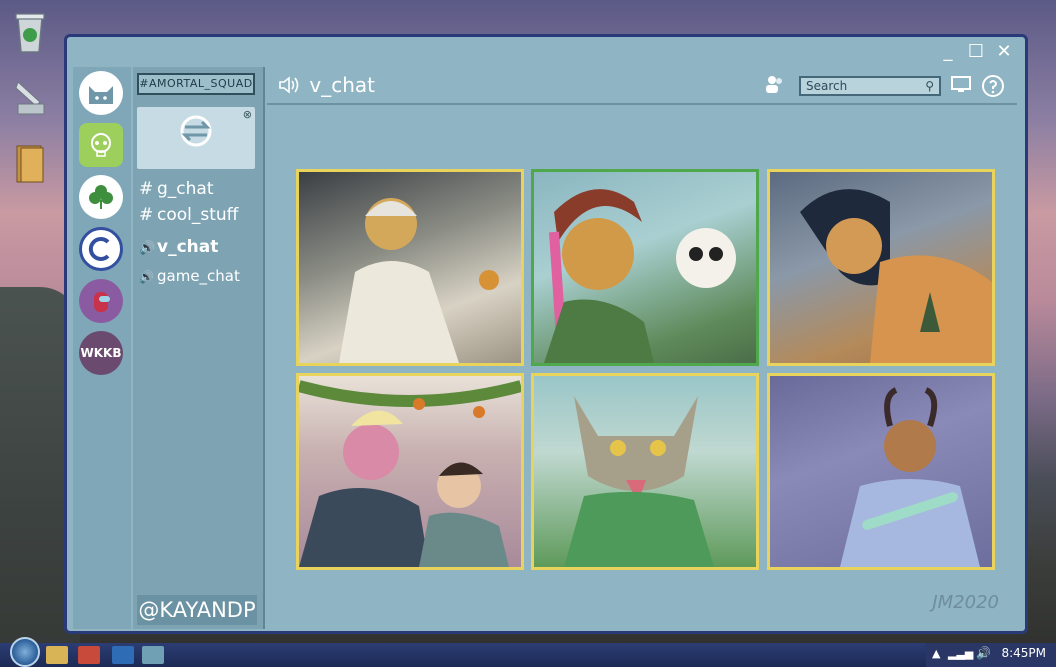 The image size is (1056, 667). Describe the element at coordinates (1023, 653) in the screenshot. I see `taskbar-clock: 8:45PM` at that location.